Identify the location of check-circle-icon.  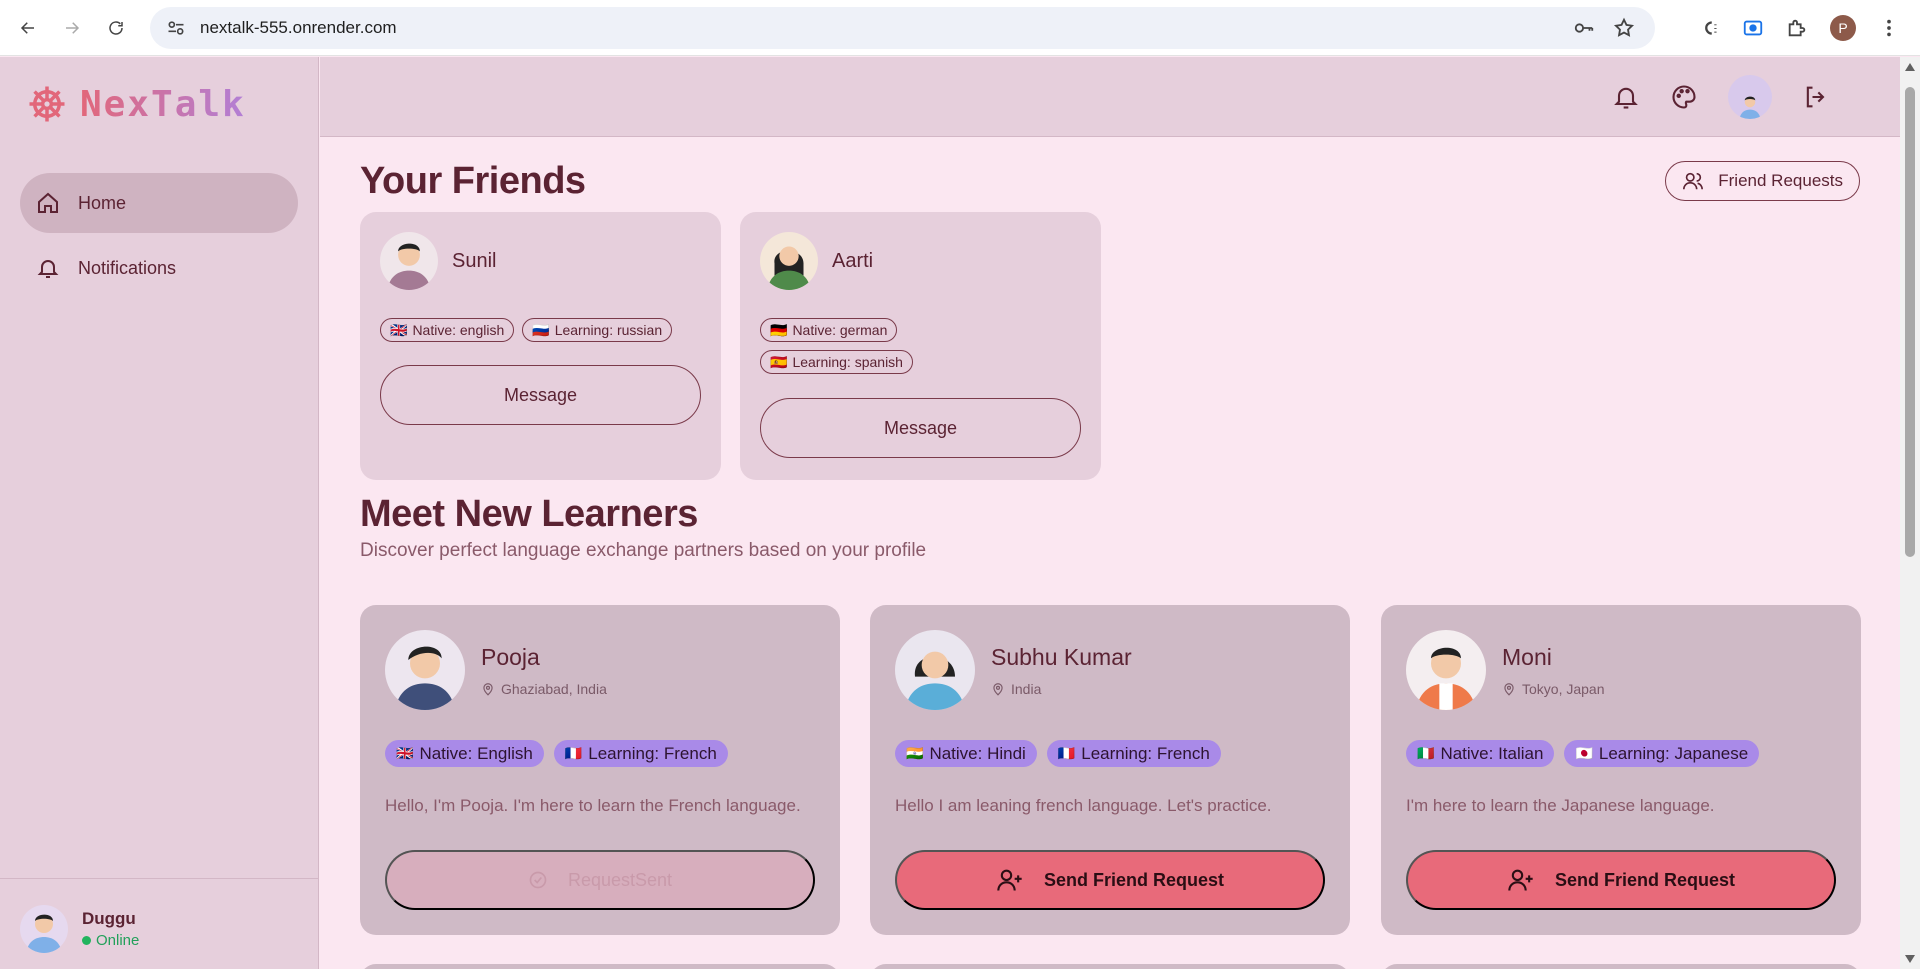
(538, 880).